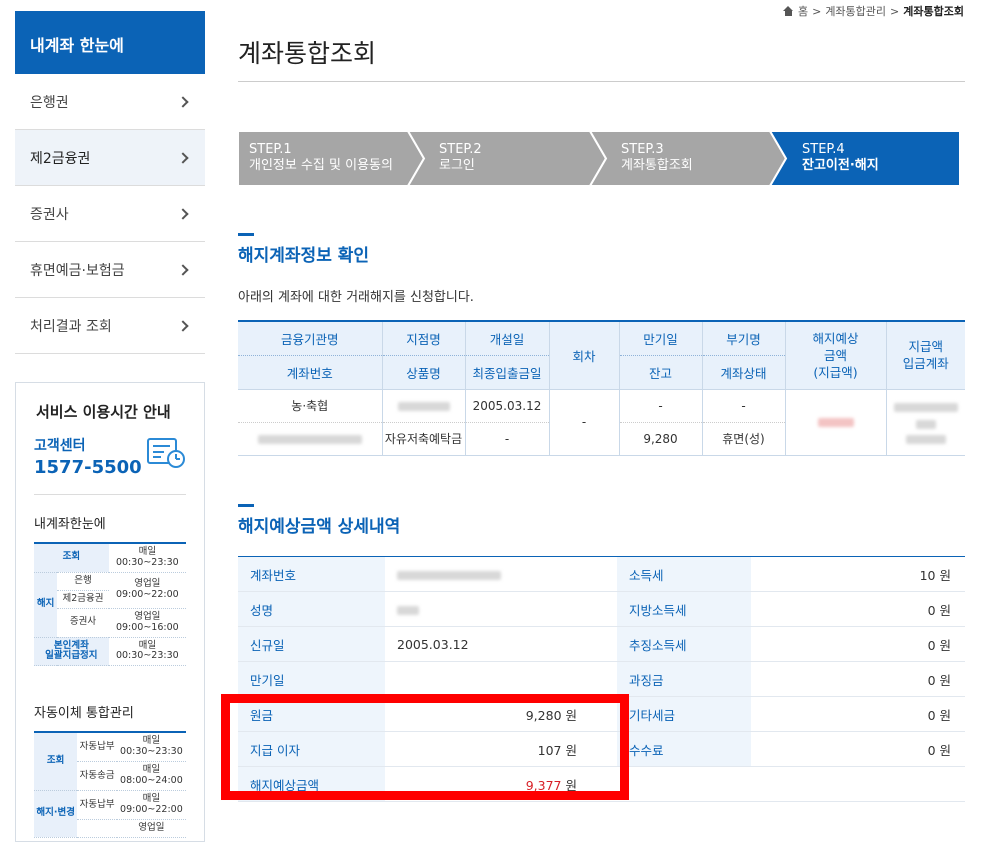 Image resolution: width=996 pixels, height=842 pixels. What do you see at coordinates (321, 157) in the screenshot?
I see `step-1: STEP.1 개인정보 수집 및 이용동의` at bounding box center [321, 157].